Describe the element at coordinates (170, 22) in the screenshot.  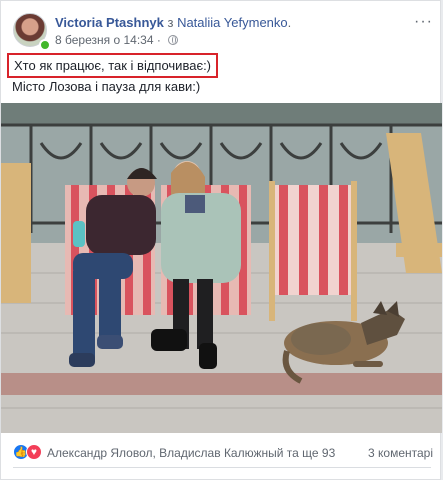
I see `with-word: з` at that location.